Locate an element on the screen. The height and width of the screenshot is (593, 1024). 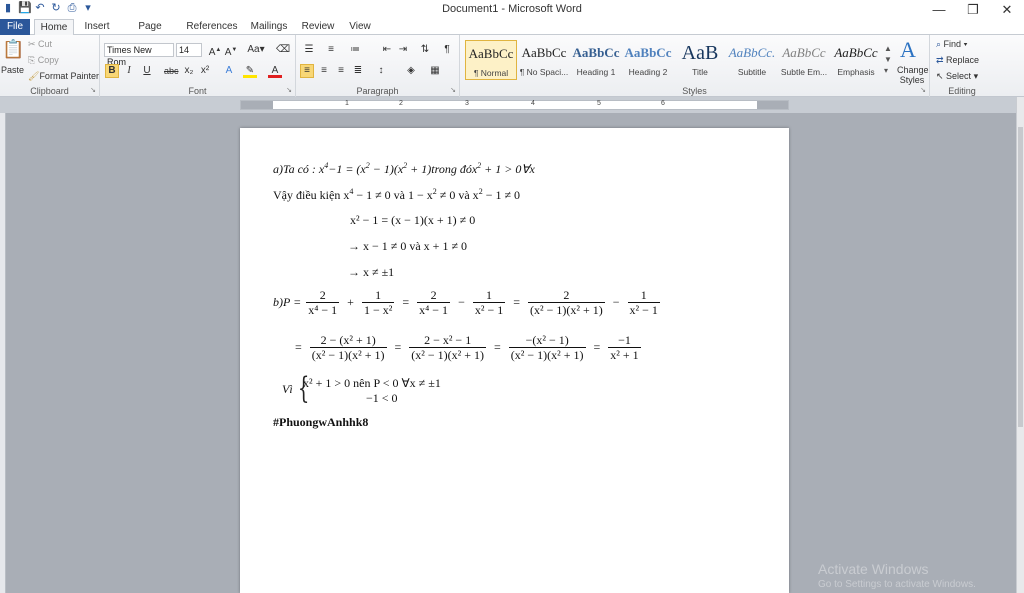
paragraph-launcher-icon: ↘ is located at coordinates (453, 90).